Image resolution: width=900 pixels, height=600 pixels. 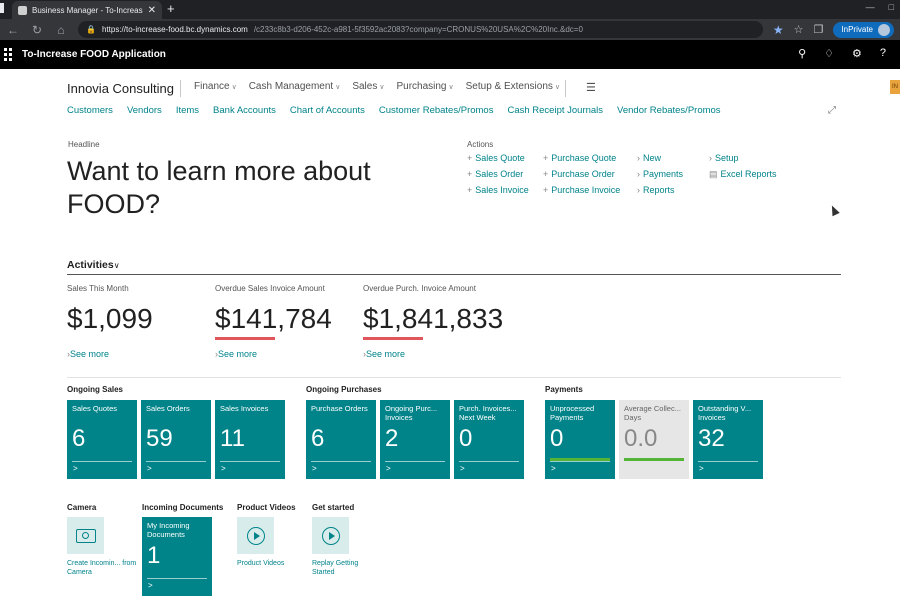 I want to click on action-purchase-order: + Purchase Order, so click(x=581, y=174).